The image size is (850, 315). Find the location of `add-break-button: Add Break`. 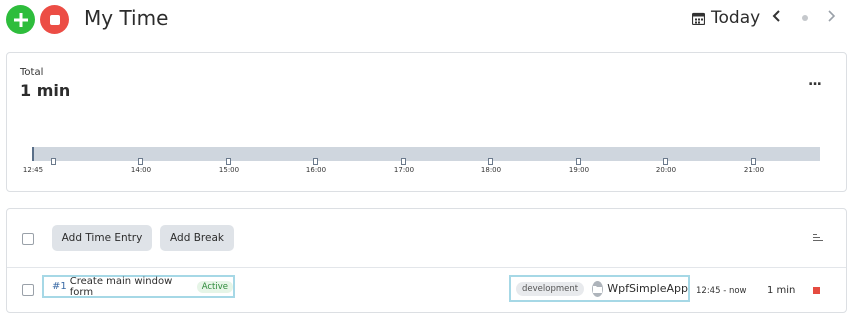

add-break-button: Add Break is located at coordinates (197, 238).